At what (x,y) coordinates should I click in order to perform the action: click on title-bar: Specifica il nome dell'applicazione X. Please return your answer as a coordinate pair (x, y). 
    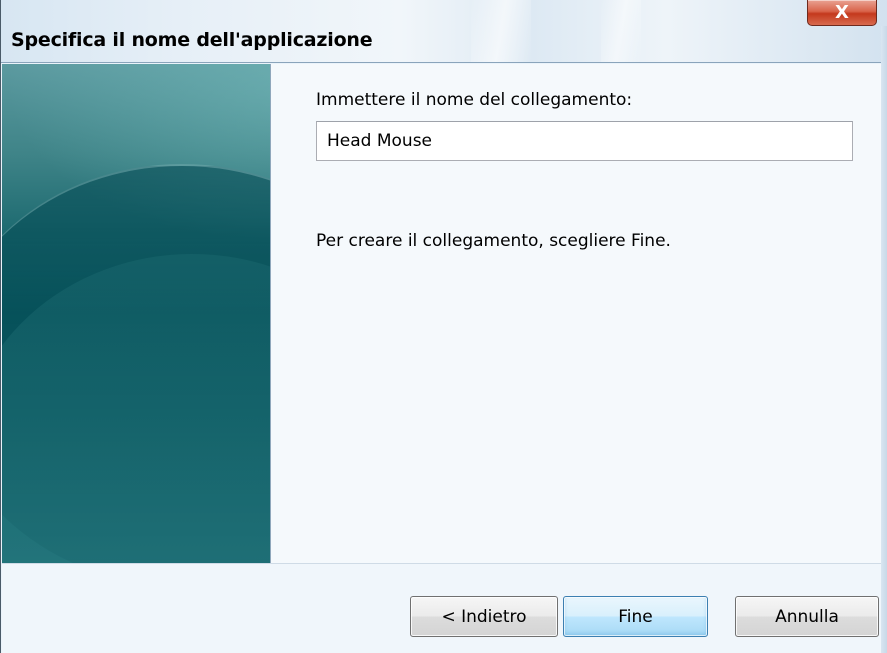
    Looking at the image, I should click on (444, 31).